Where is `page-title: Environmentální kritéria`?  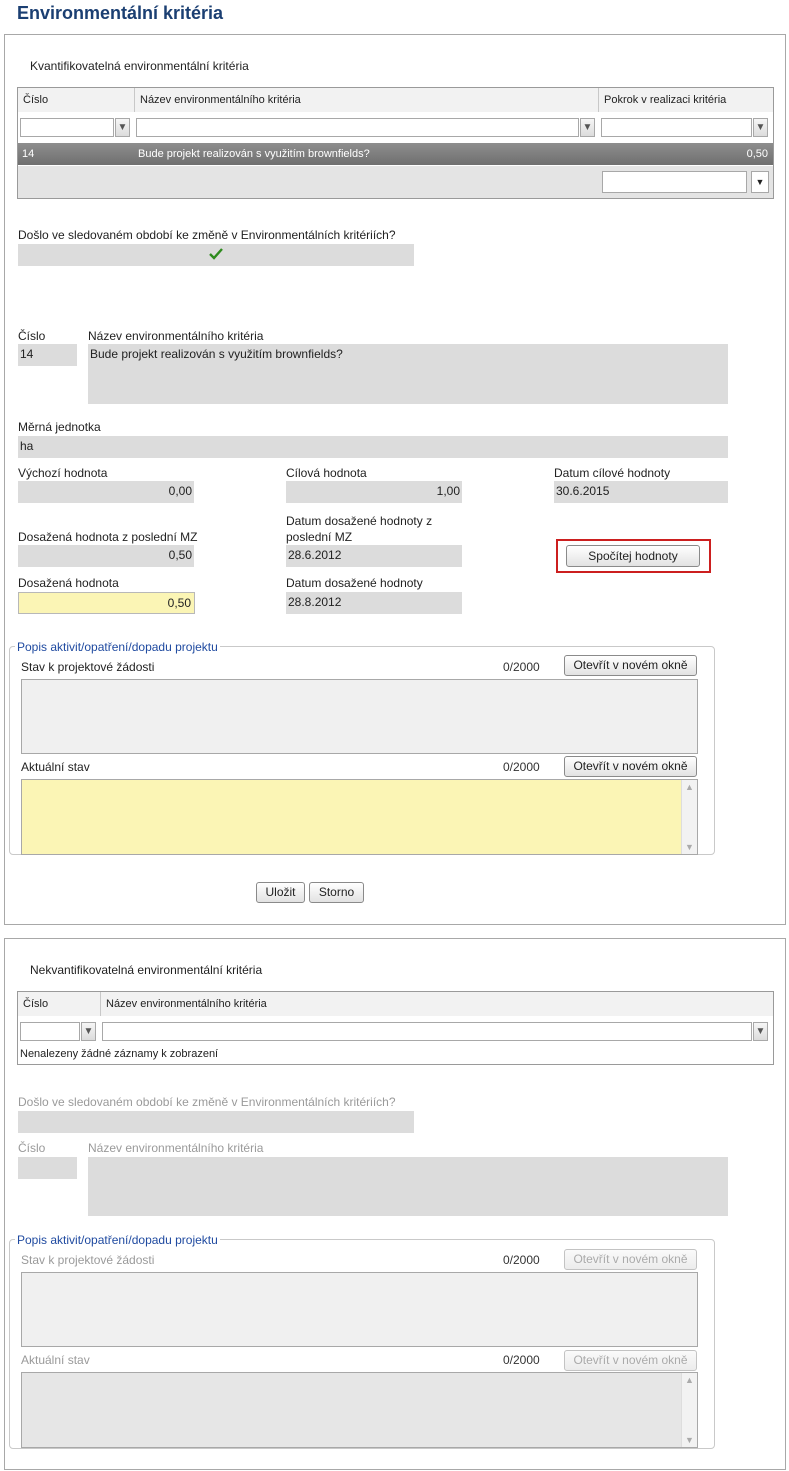
page-title: Environmentální kritéria is located at coordinates (120, 13).